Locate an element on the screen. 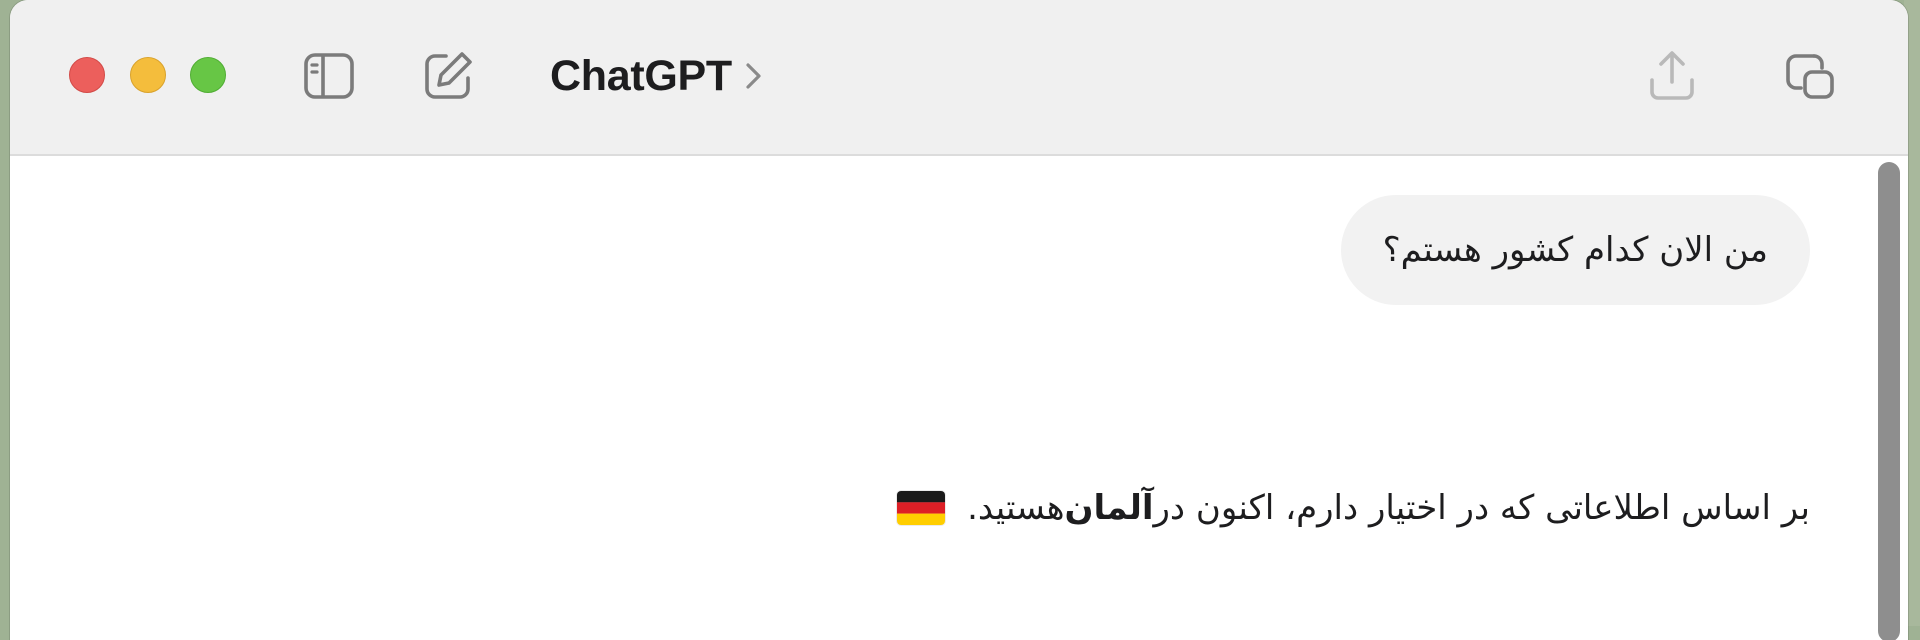  user-message-bubble: من الان کدام کشور هستم؟ is located at coordinates (1575, 250).